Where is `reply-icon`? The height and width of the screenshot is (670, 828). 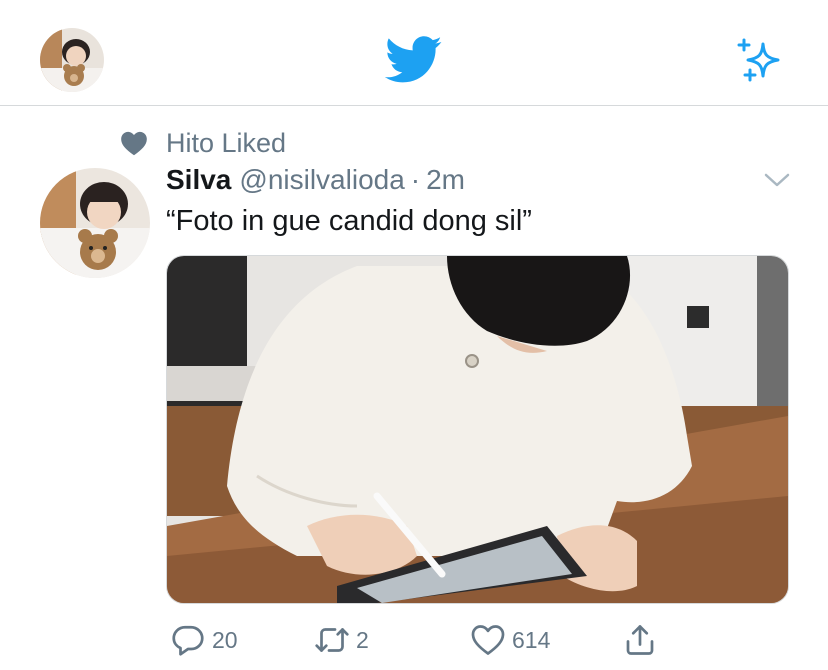 reply-icon is located at coordinates (188, 640).